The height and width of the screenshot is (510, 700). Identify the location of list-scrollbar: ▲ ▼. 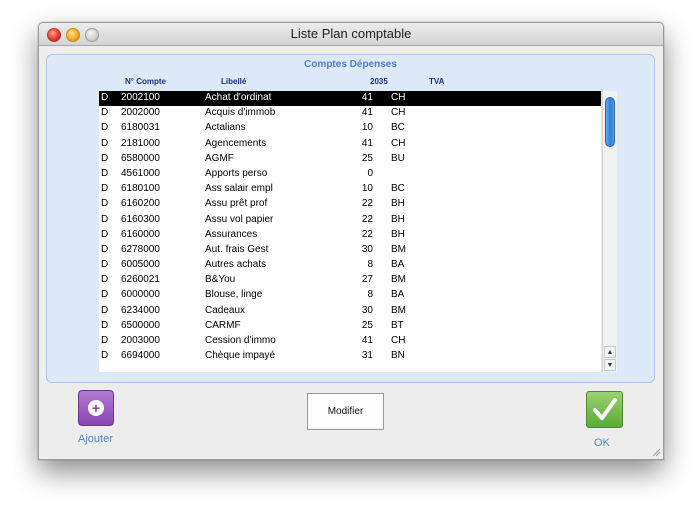
(609, 231).